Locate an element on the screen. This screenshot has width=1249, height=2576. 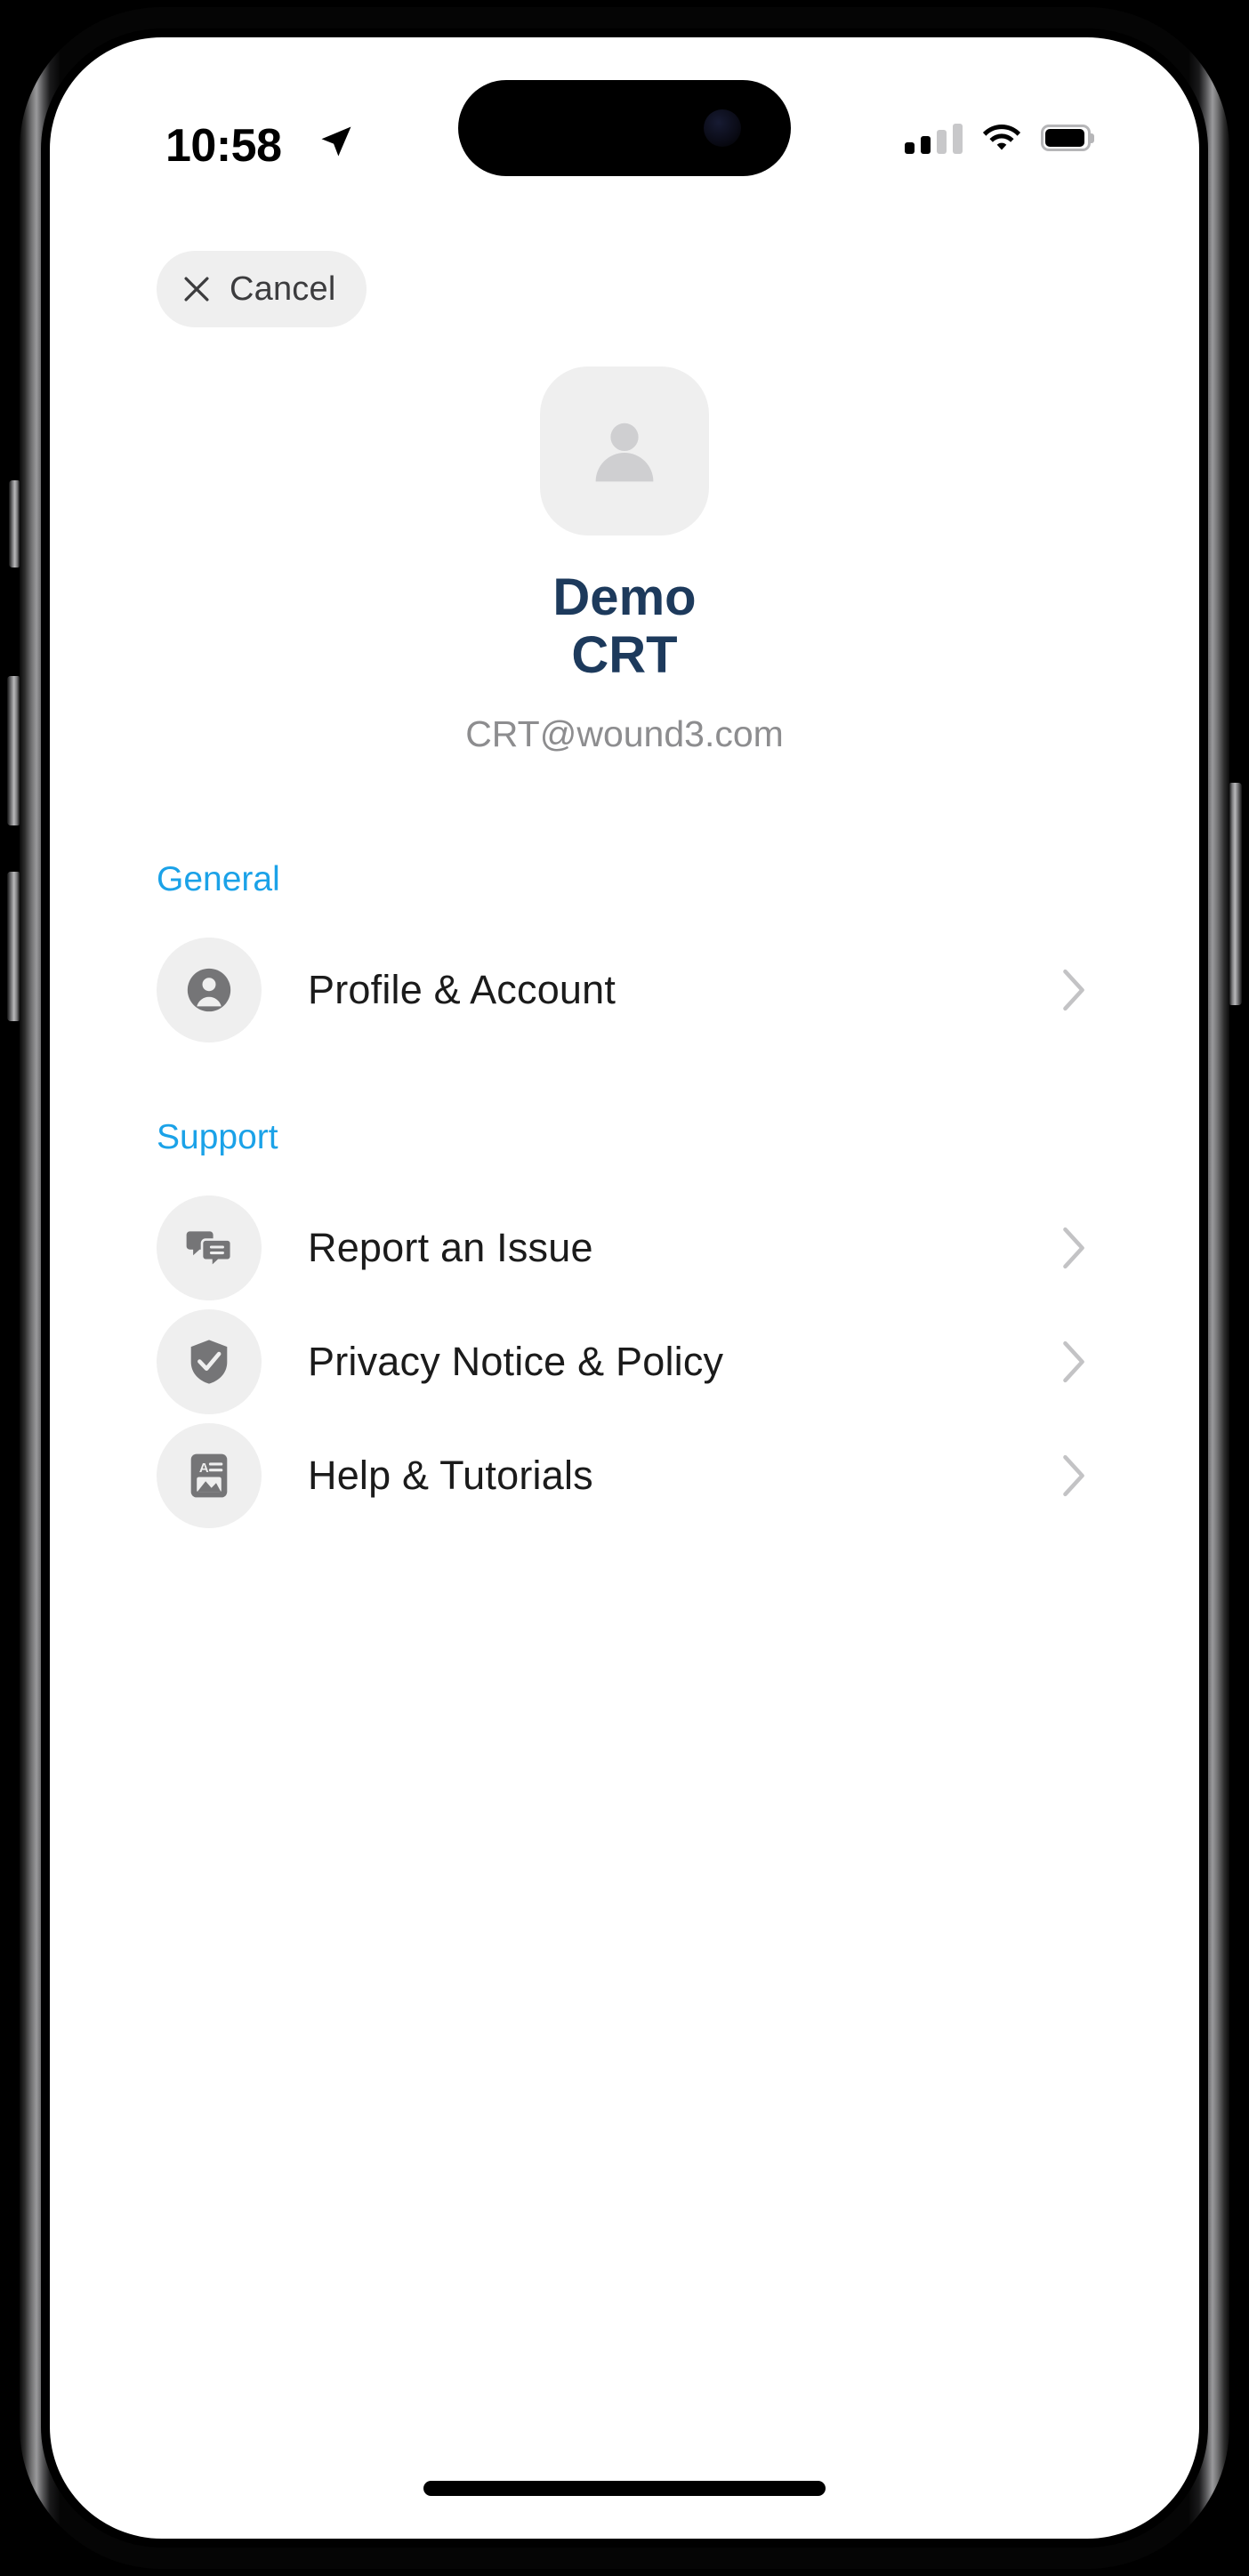
row-label: Privacy Notice & Policy is located at coordinates (516, 1361).